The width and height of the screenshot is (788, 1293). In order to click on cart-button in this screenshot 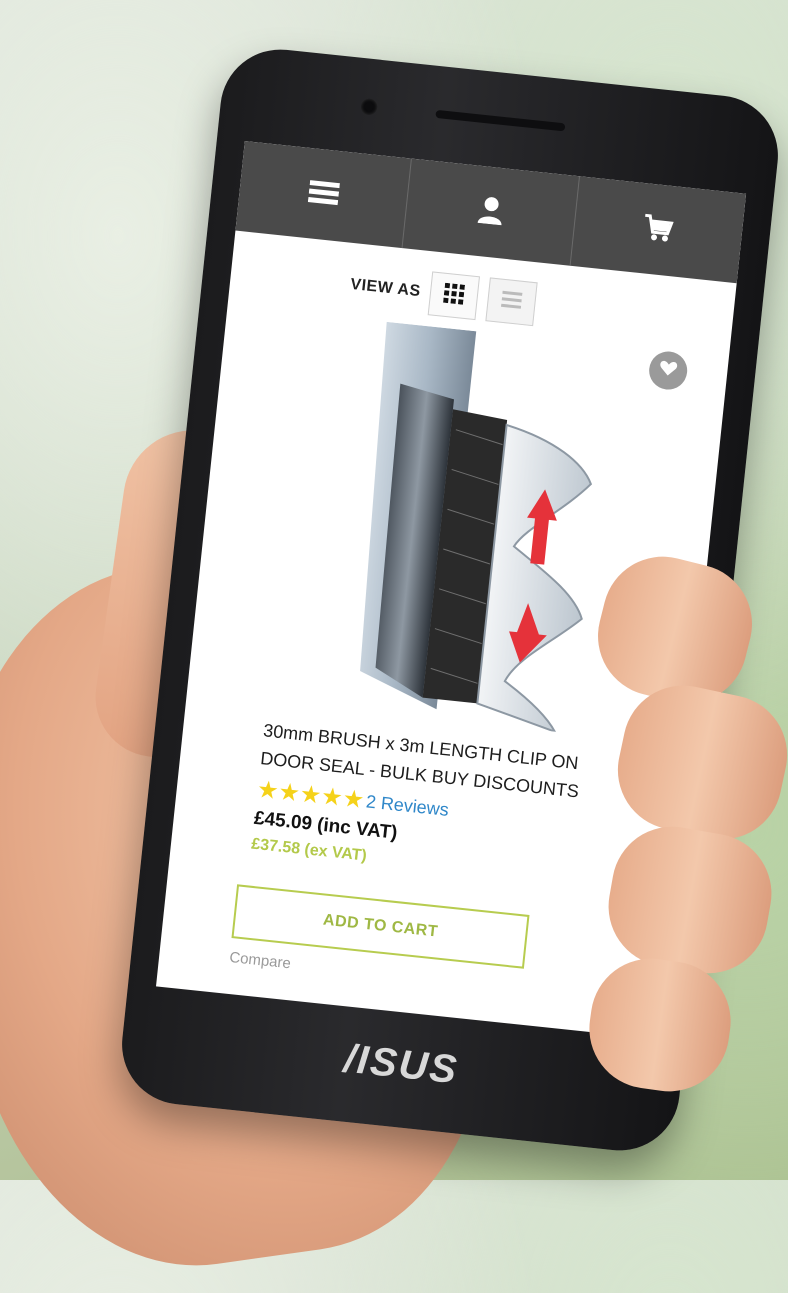, I will do `click(658, 229)`.